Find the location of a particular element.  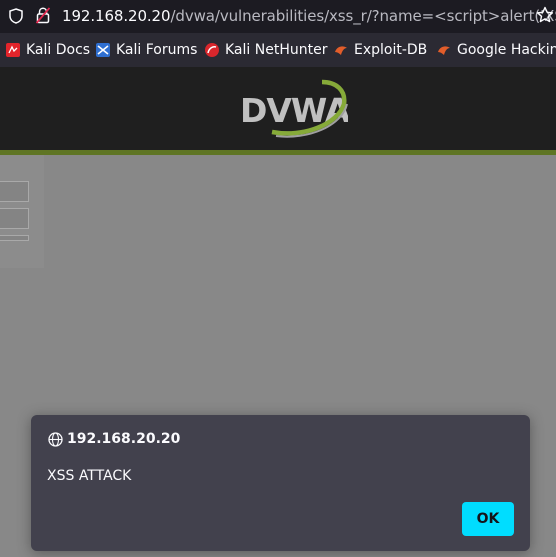

bookmark-label: Kali Forums is located at coordinates (157, 50).